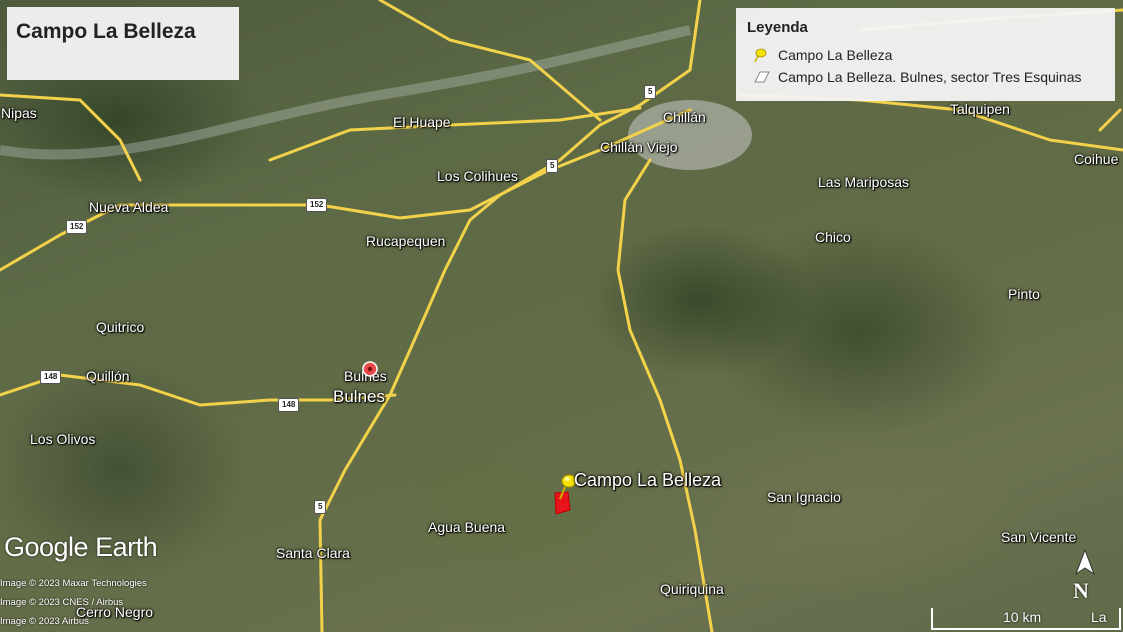 This screenshot has width=1123, height=632. Describe the element at coordinates (120, 327) in the screenshot. I see `place-quitrico: Quitrico` at that location.